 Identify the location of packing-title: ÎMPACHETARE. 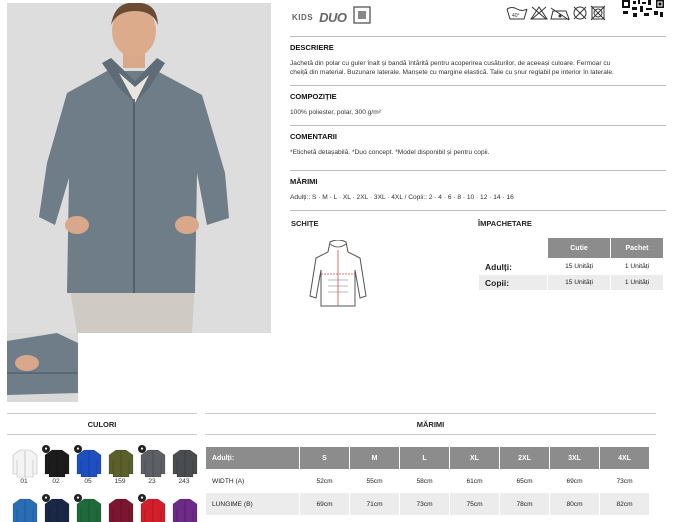
(505, 223).